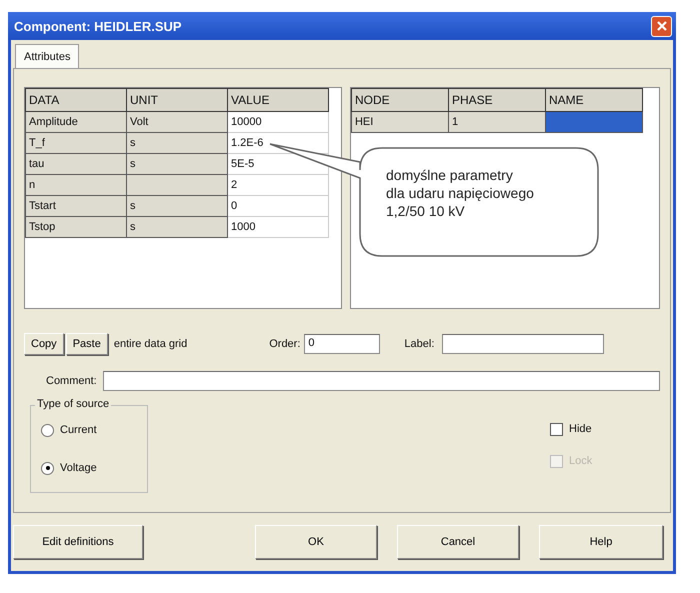 This screenshot has width=700, height=593. Describe the element at coordinates (76, 185) in the screenshot. I see `table-cell: n` at that location.